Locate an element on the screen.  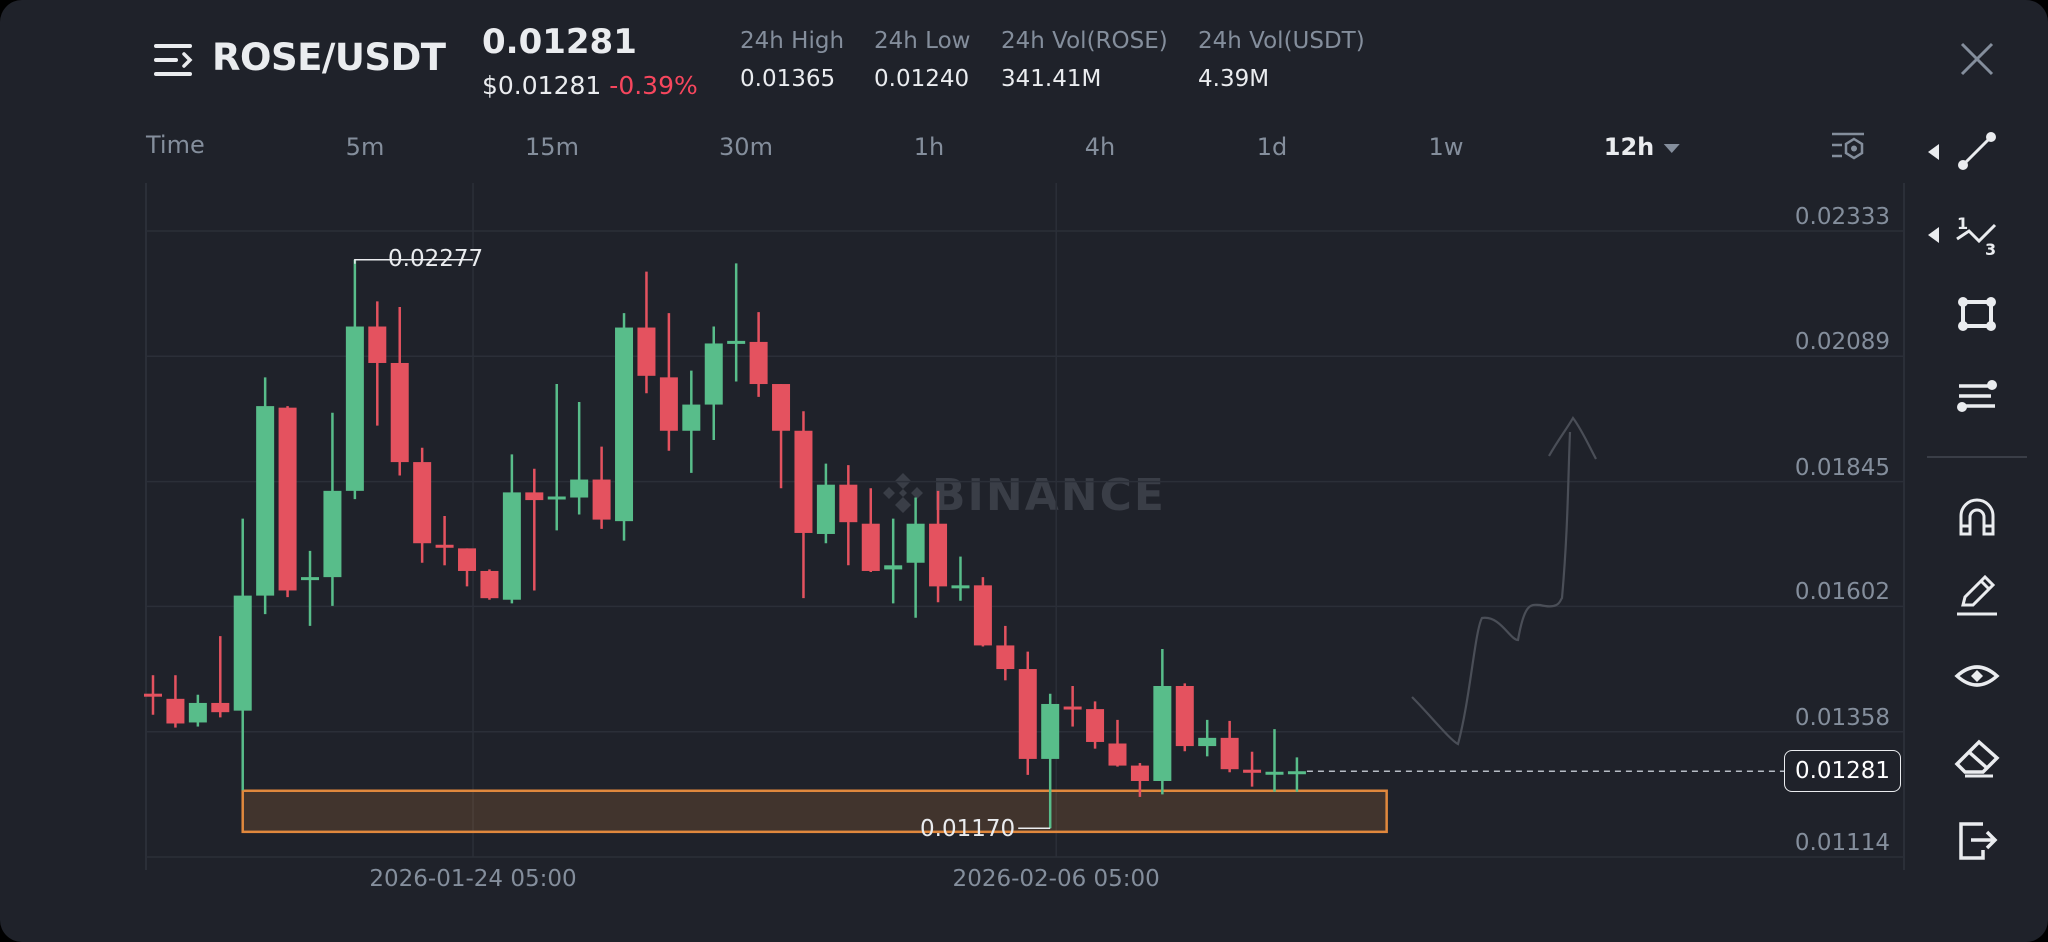
price-tick-label: 0.01845 is located at coordinates (1842, 467).